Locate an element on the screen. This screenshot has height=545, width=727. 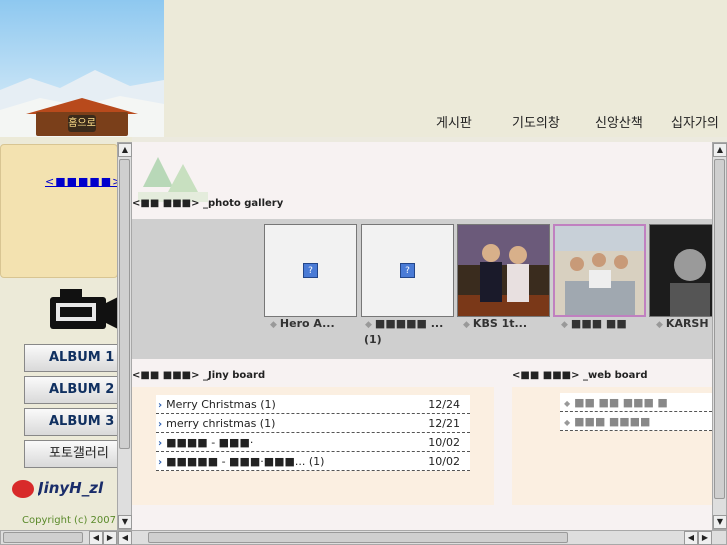
scroll-paper: <■■■■■> is located at coordinates (60, 211).